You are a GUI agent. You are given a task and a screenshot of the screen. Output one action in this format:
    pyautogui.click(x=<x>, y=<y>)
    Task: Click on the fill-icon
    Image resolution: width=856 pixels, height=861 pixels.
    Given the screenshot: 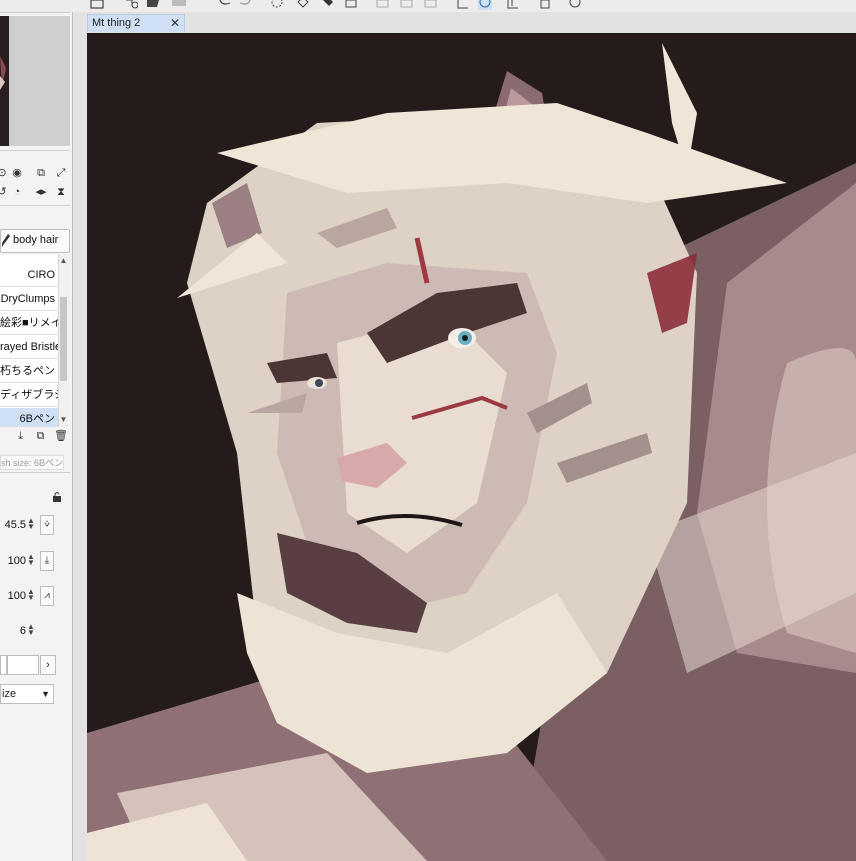 What is the action you would take?
    pyautogui.click(x=327, y=5)
    